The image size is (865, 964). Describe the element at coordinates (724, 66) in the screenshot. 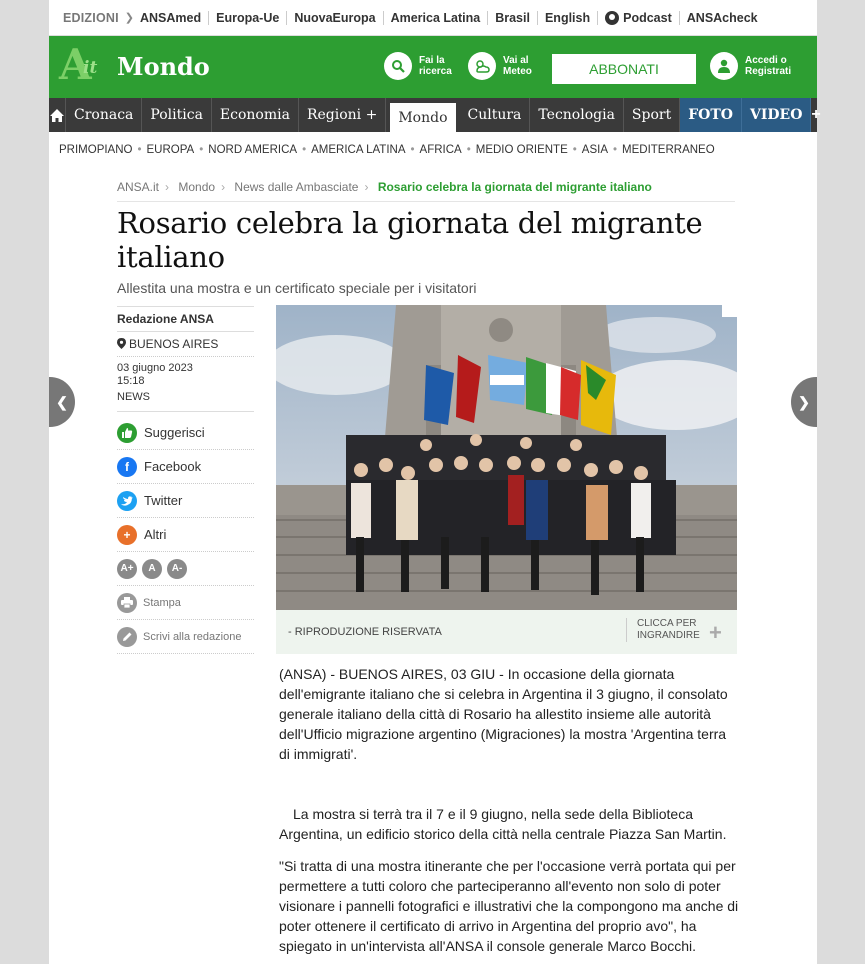

I see `user-icon` at that location.